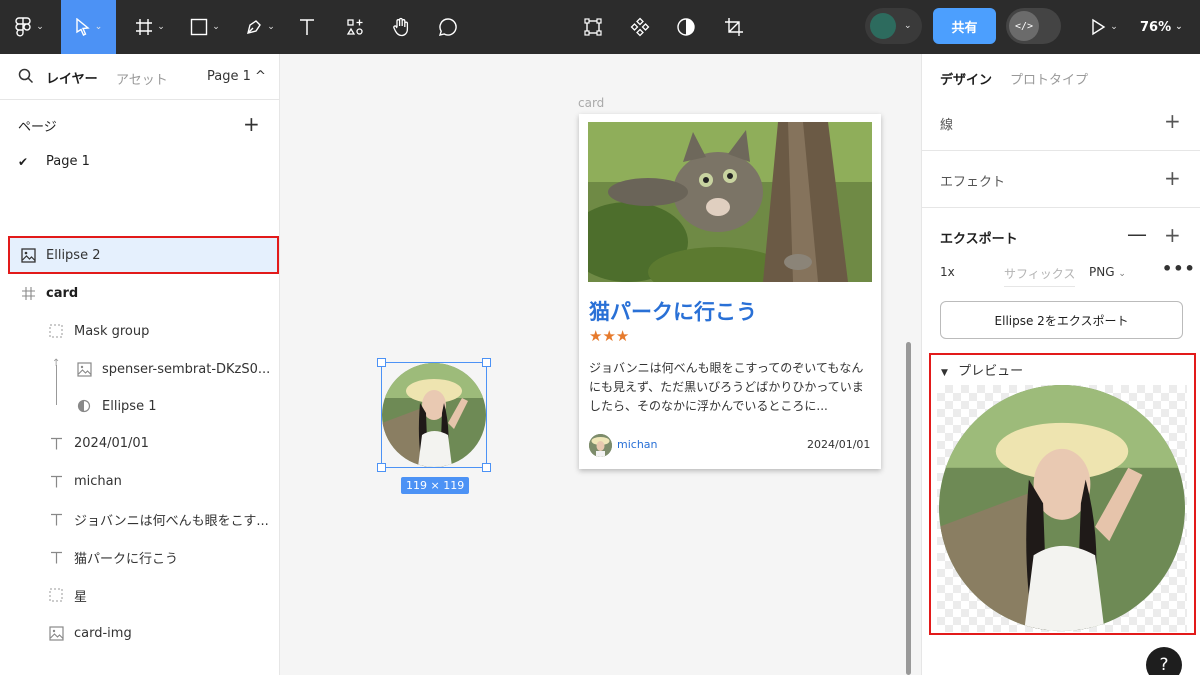 The width and height of the screenshot is (1200, 675). What do you see at coordinates (734, 27) in the screenshot?
I see `crop-button` at bounding box center [734, 27].